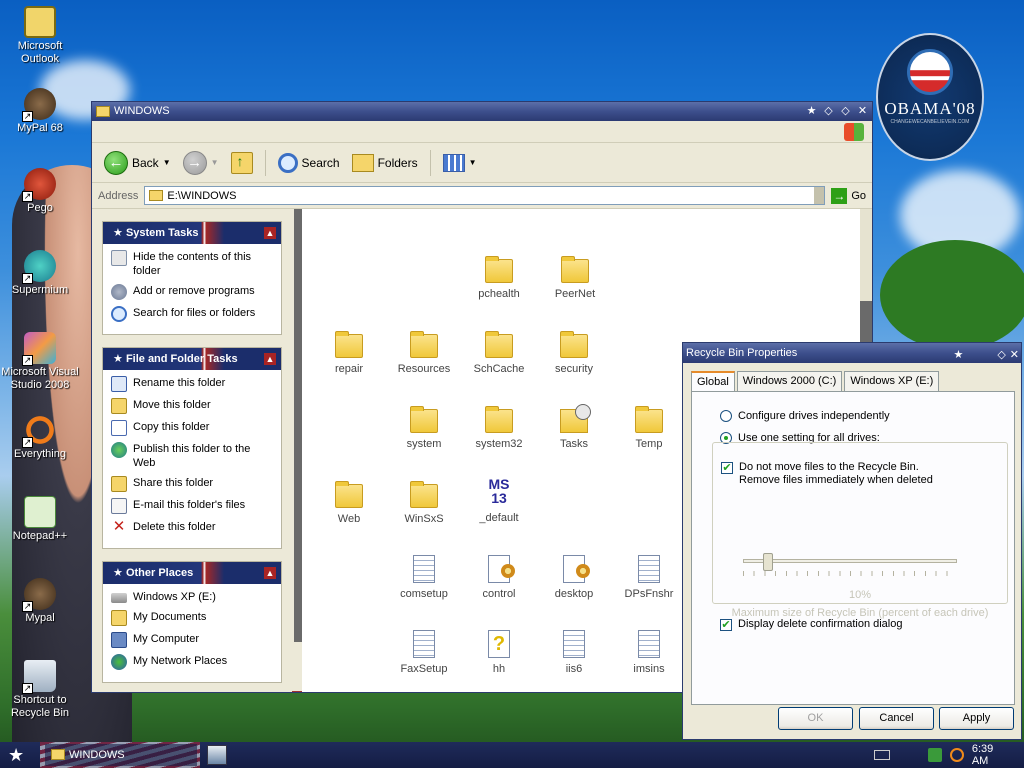  Describe the element at coordinates (850, 573) in the screenshot. I see `slider-ticks` at that location.